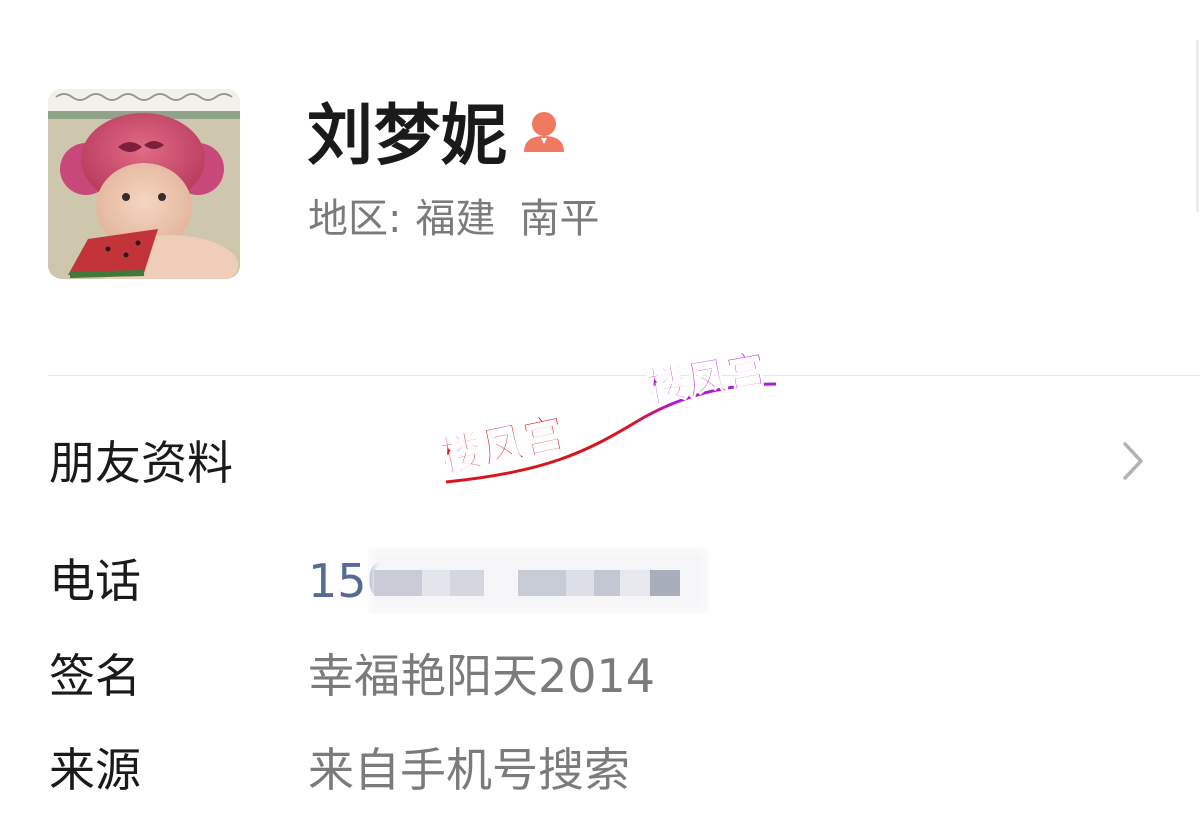 This screenshot has width=1200, height=836. Describe the element at coordinates (95, 770) in the screenshot. I see `source-label: 来源` at that location.